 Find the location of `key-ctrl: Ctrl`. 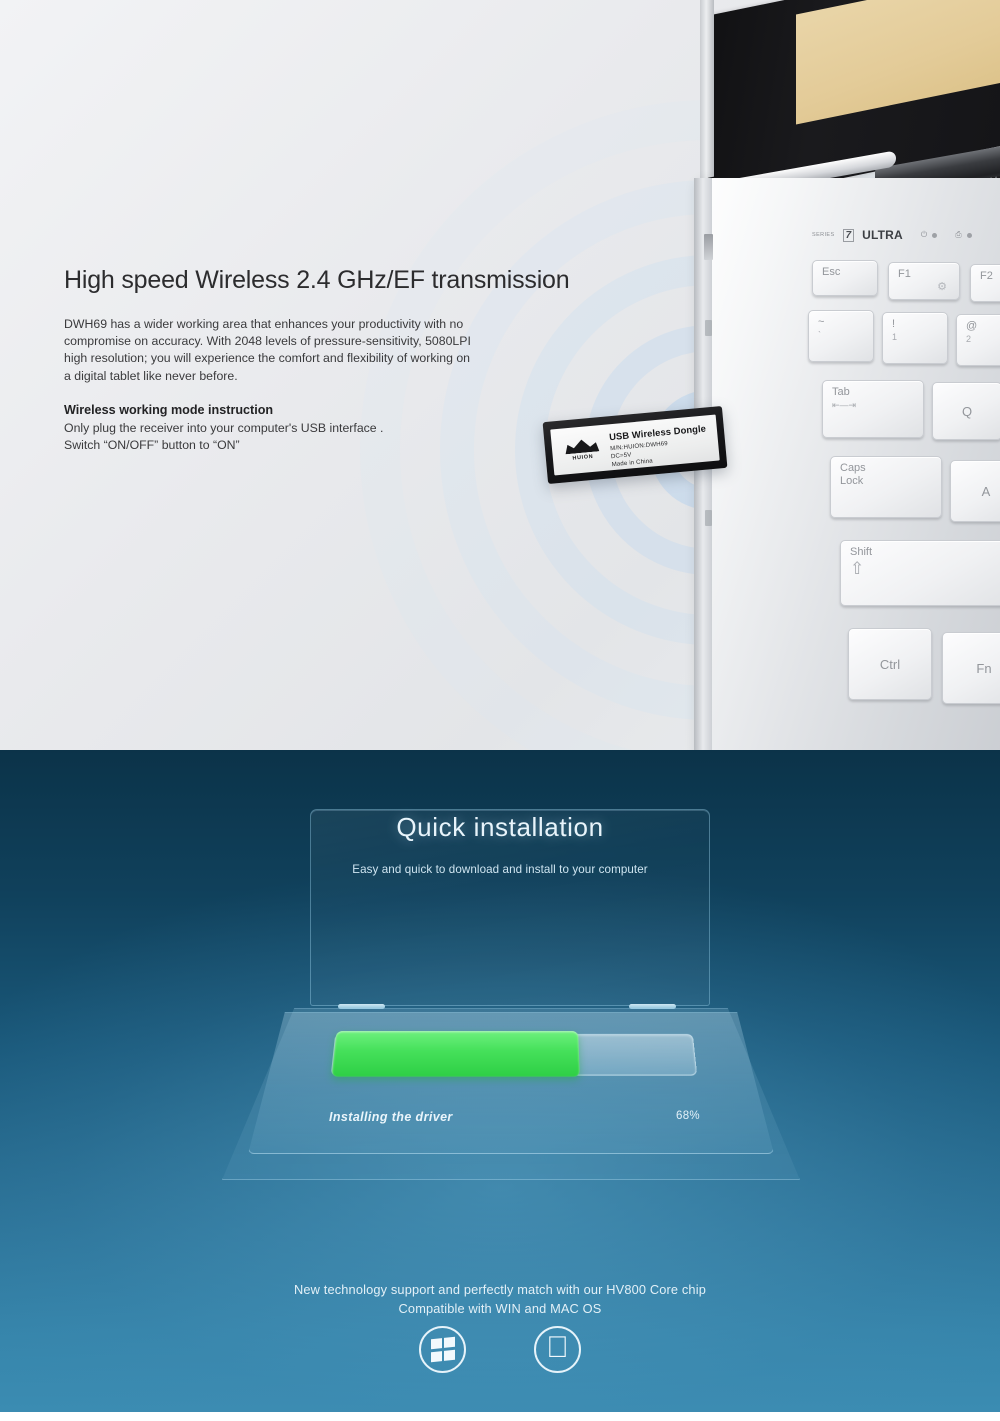

key-ctrl: Ctrl is located at coordinates (890, 664).